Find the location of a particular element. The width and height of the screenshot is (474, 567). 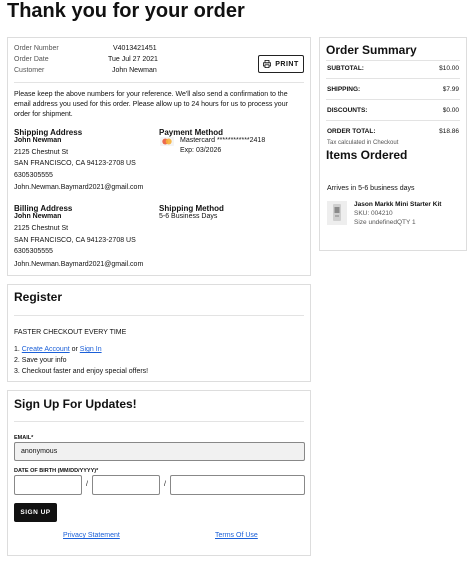

order-date-label: Order Date is located at coordinates (31, 59).